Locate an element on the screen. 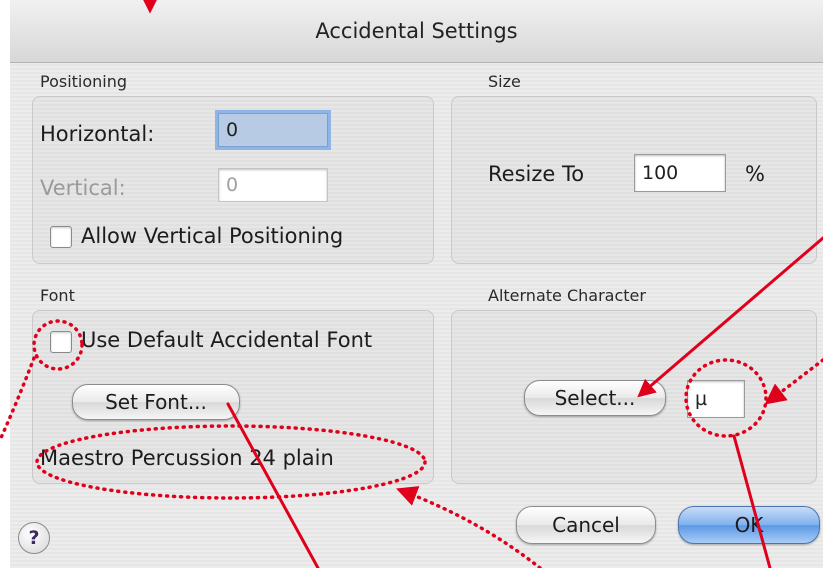 This screenshot has height=568, width=823. annotation-character-line is located at coordinates (752, 501).